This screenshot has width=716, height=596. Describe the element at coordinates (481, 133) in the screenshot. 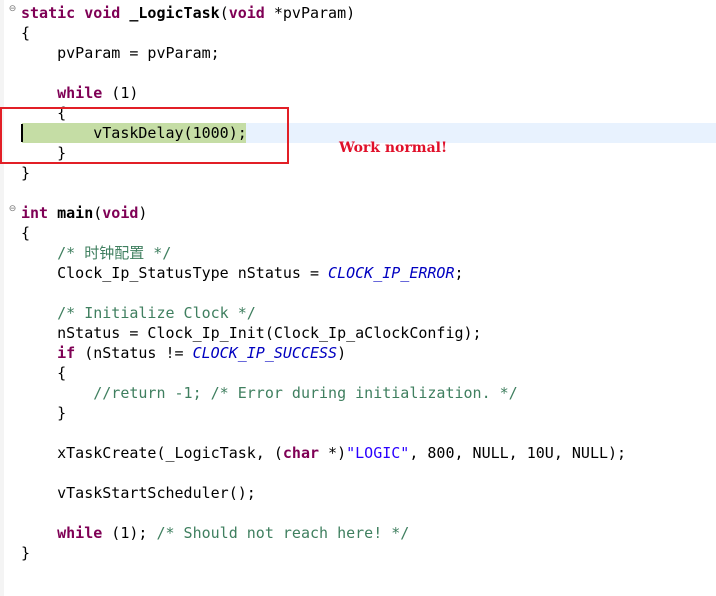

I see `current-line-highlight` at that location.